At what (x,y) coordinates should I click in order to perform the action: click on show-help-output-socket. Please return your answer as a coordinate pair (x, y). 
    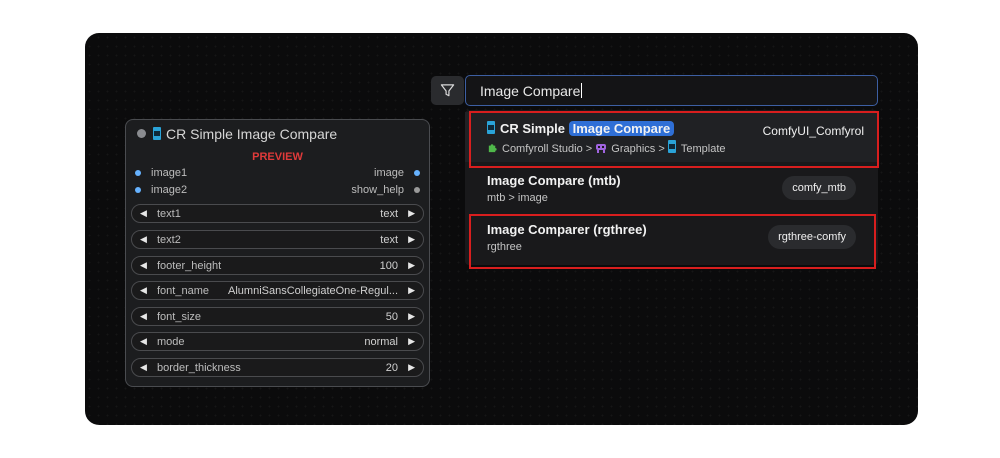
    Looking at the image, I should click on (417, 190).